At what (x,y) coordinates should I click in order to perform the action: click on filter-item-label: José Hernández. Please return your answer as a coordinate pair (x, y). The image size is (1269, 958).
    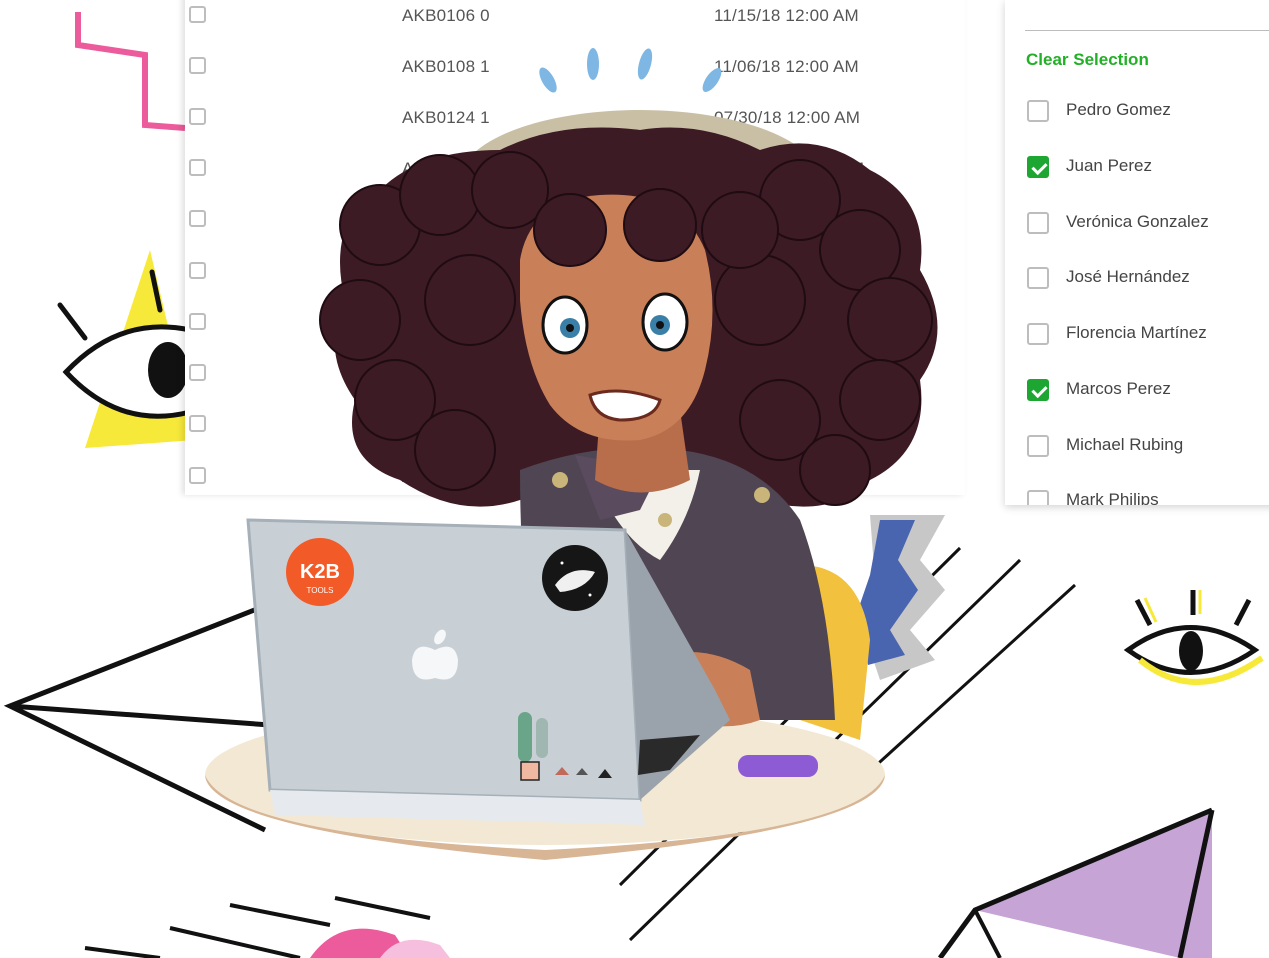
    Looking at the image, I should click on (1128, 276).